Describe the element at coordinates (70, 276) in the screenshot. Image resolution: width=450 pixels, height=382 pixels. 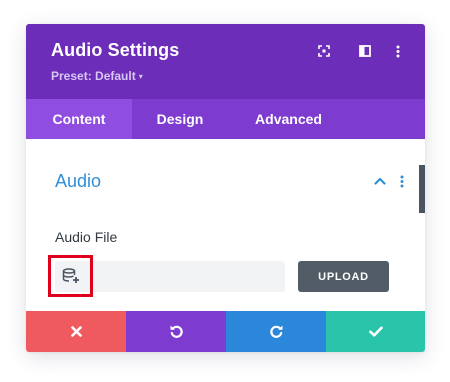
I see `database-add-icon` at that location.